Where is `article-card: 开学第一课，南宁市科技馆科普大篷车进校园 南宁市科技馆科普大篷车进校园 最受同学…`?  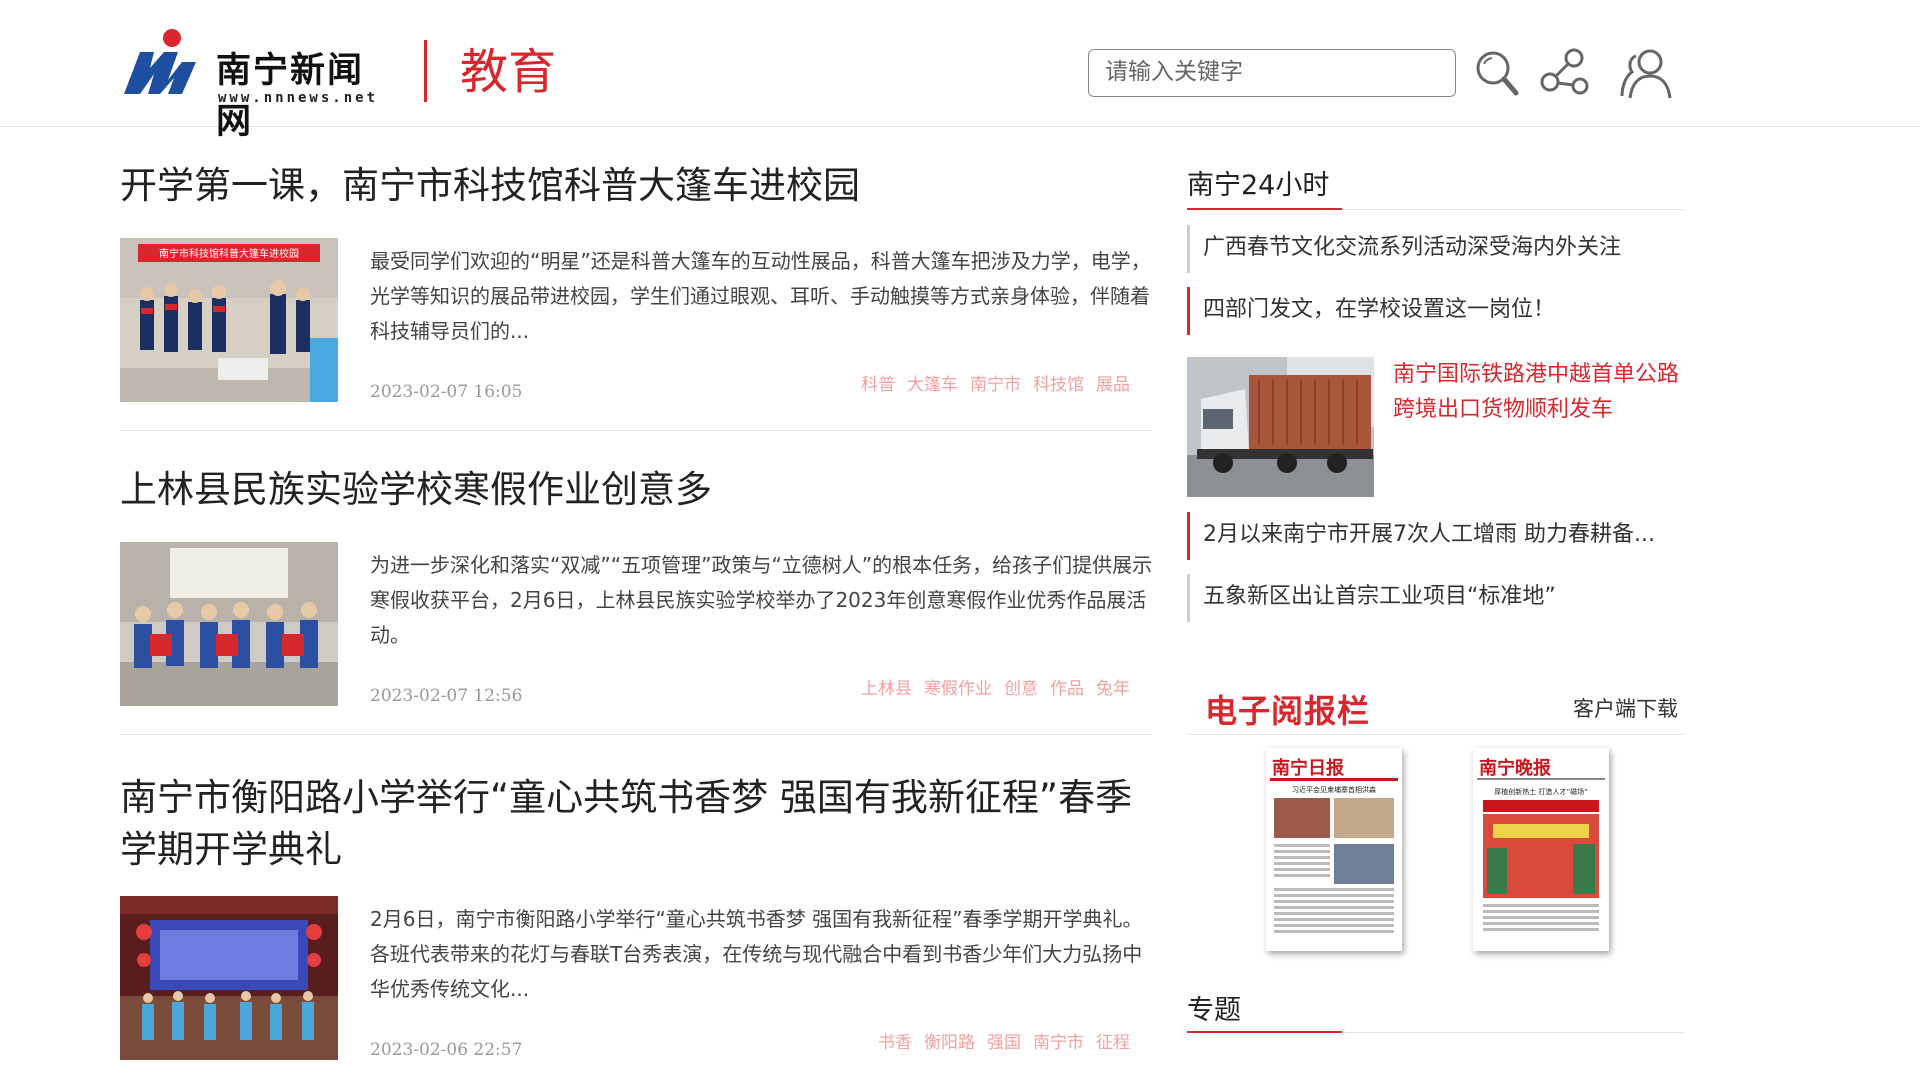 article-card: 开学第一课，南宁市科技馆科普大篷车进校园 南宁市科技馆科普大篷车进校园 最受同学… is located at coordinates (636, 281).